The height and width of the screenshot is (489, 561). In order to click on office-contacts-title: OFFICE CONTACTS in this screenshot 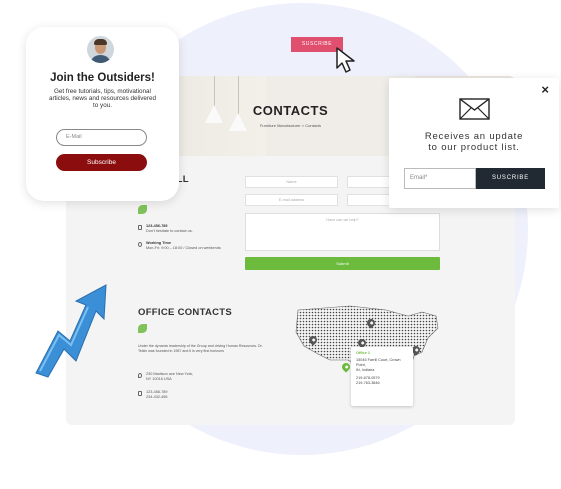, I will do `click(185, 312)`.